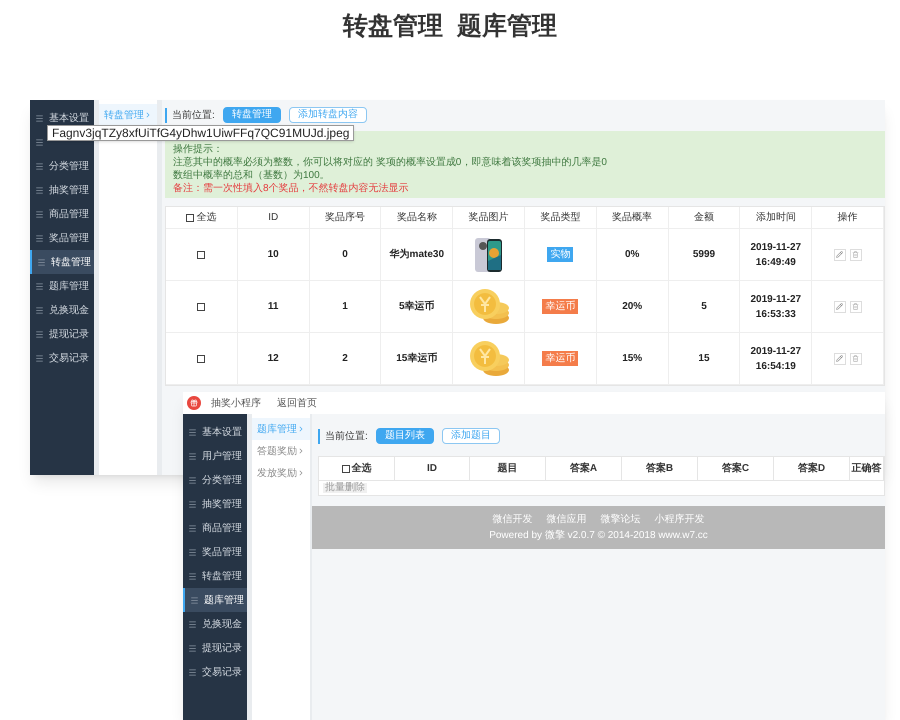  Describe the element at coordinates (560, 254) in the screenshot. I see `type-tag: 实物` at that location.